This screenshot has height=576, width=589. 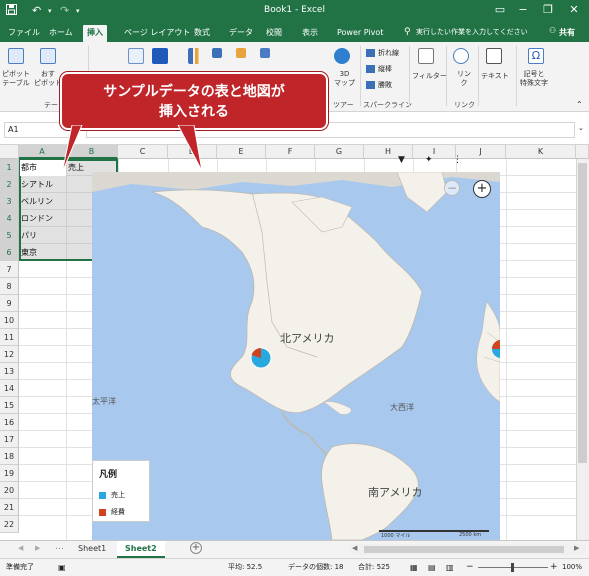 What do you see at coordinates (9, 524) in the screenshot?
I see `row-header: 22` at bounding box center [9, 524].